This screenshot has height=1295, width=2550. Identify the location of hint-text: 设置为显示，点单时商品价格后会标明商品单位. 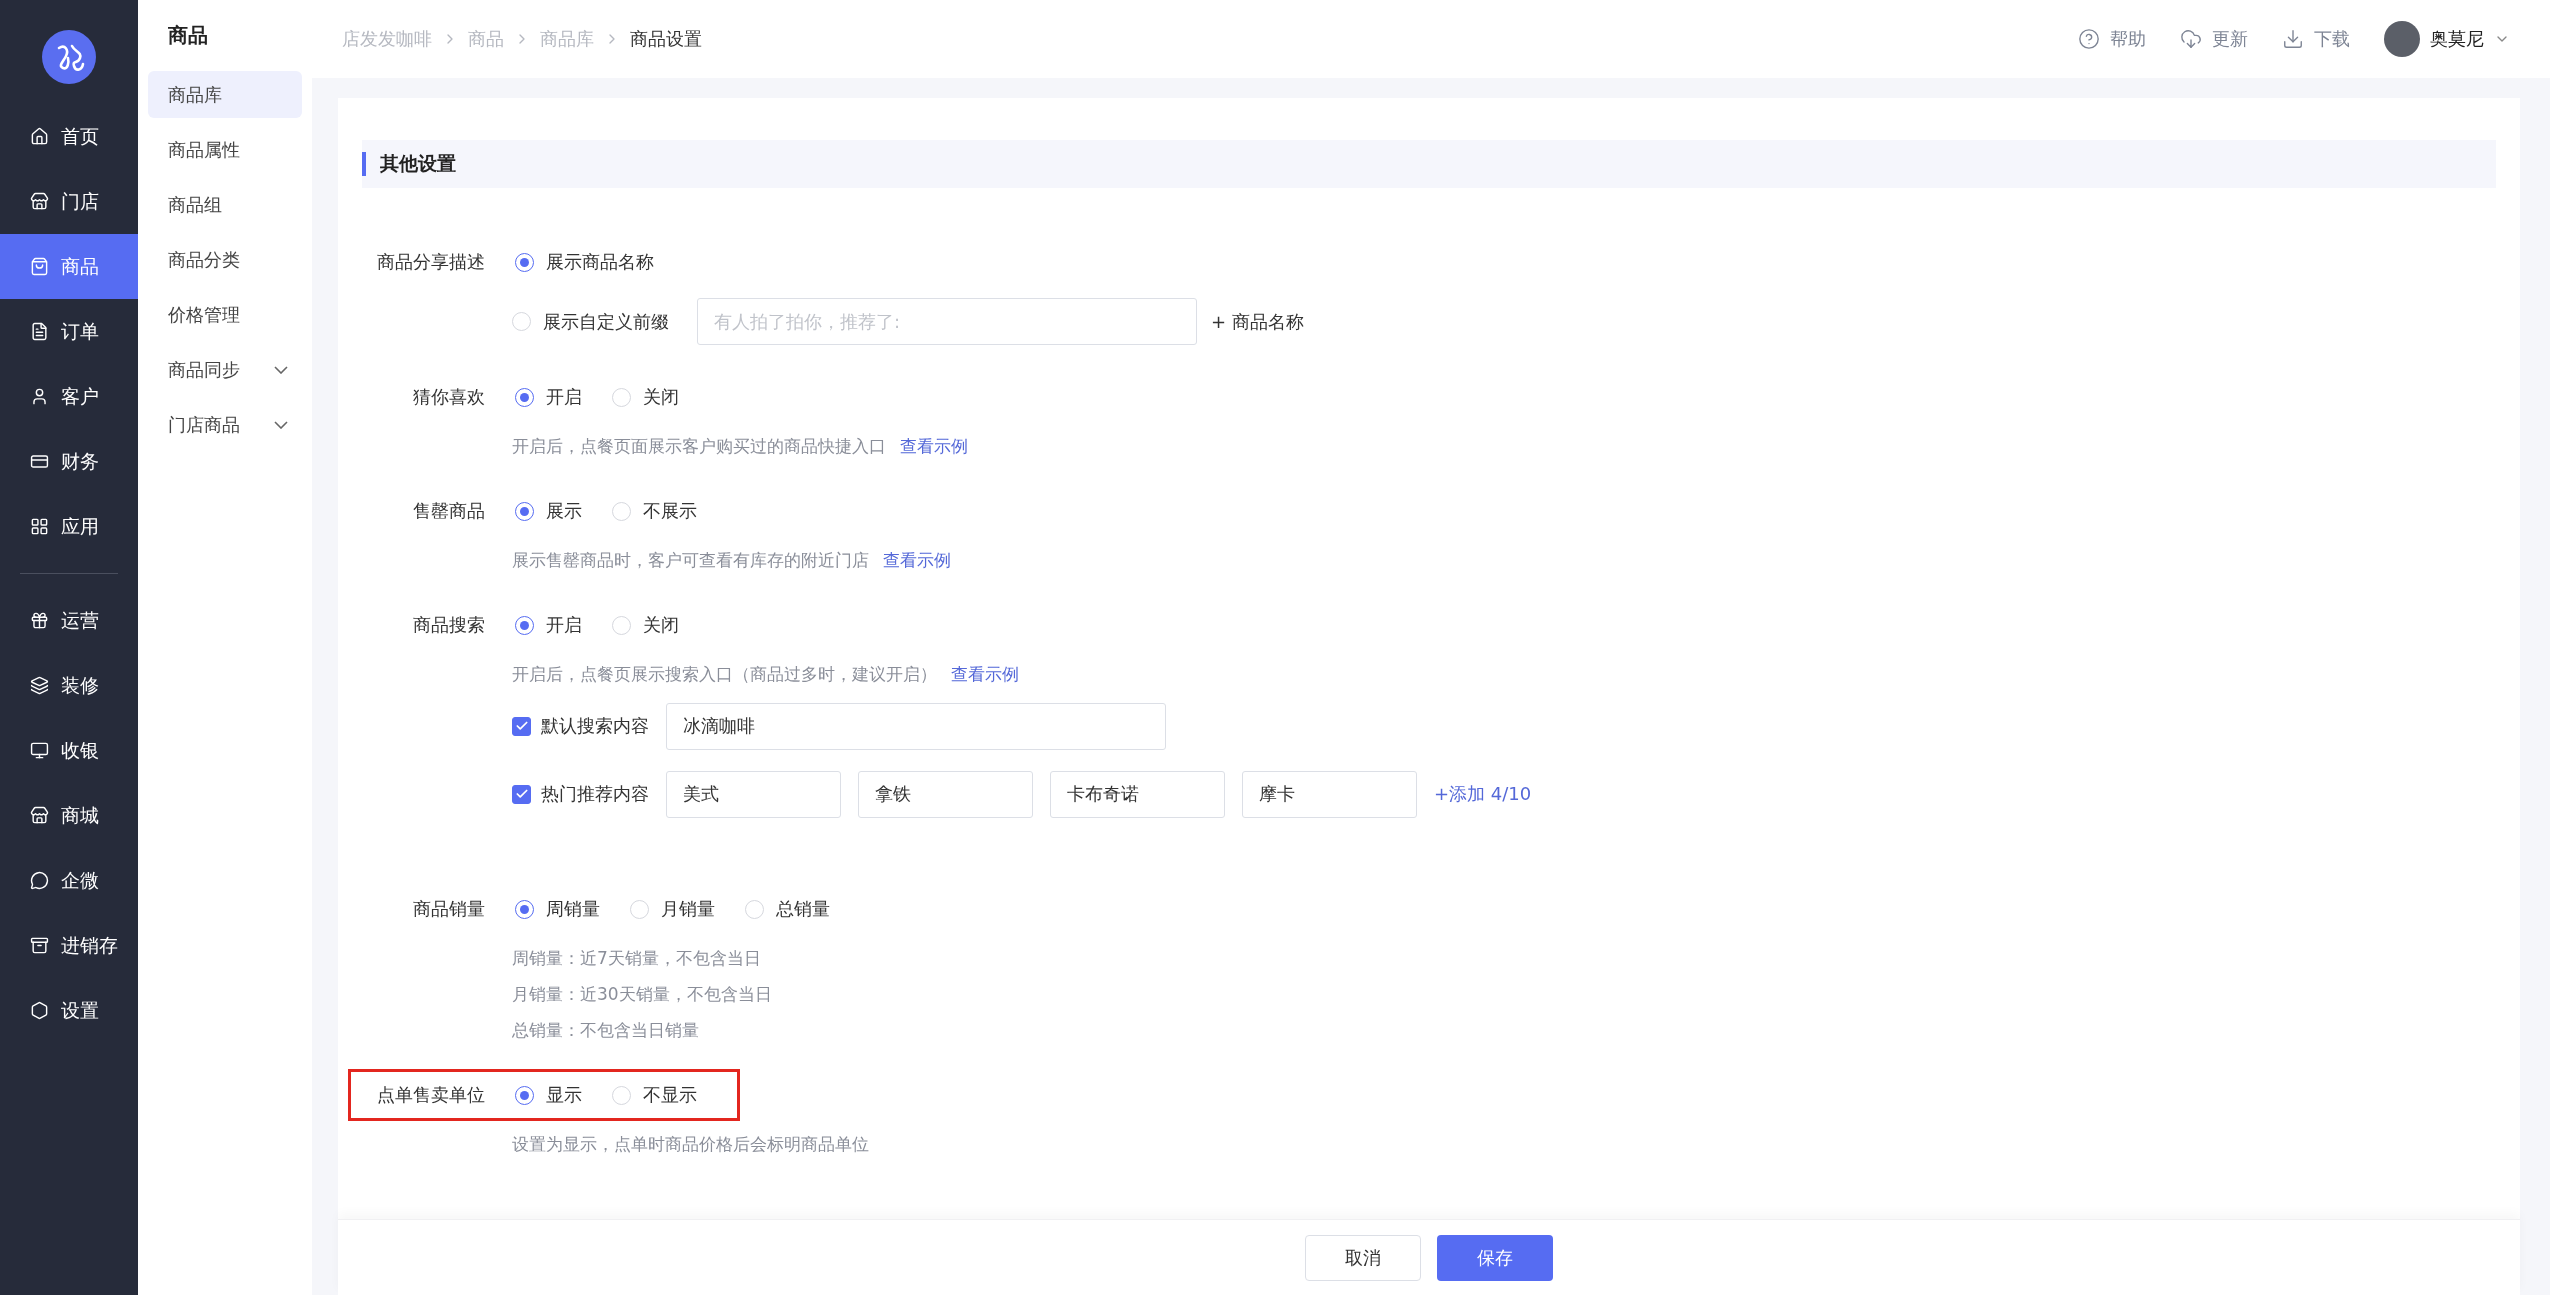
(690, 1144).